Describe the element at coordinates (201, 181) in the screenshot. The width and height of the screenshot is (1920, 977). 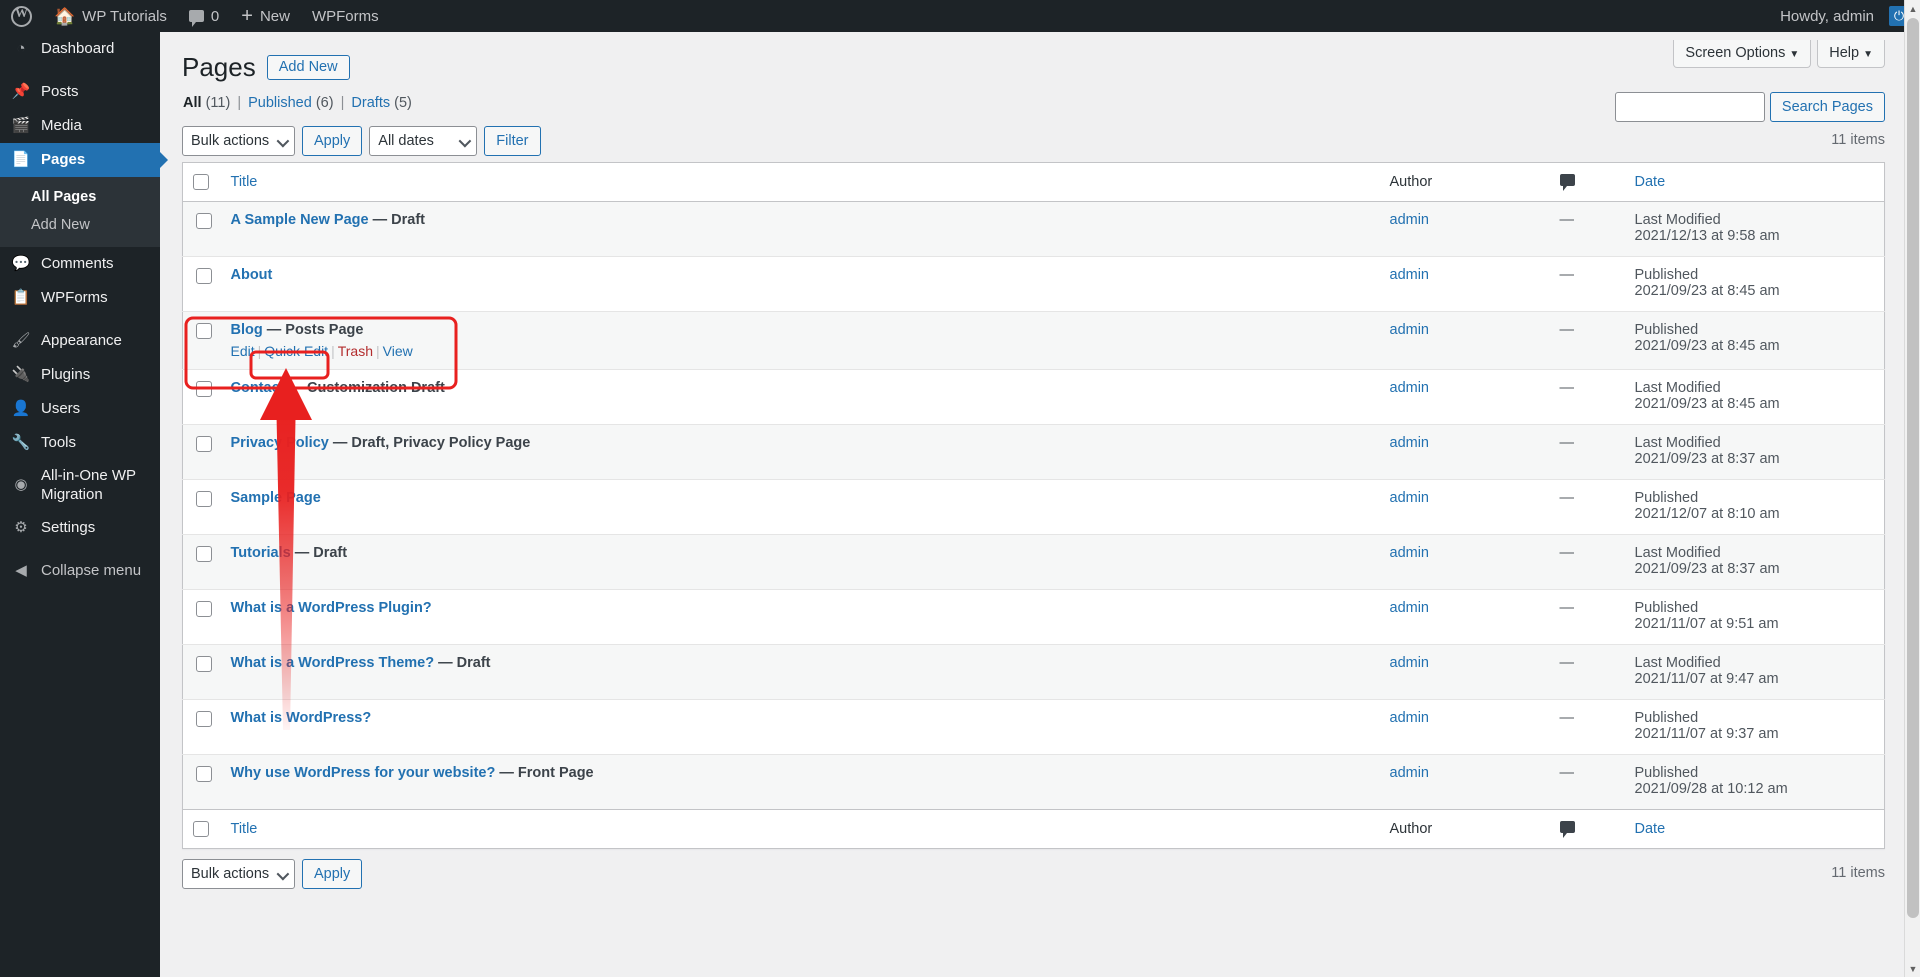
I see `select-all-checkbox-top` at that location.